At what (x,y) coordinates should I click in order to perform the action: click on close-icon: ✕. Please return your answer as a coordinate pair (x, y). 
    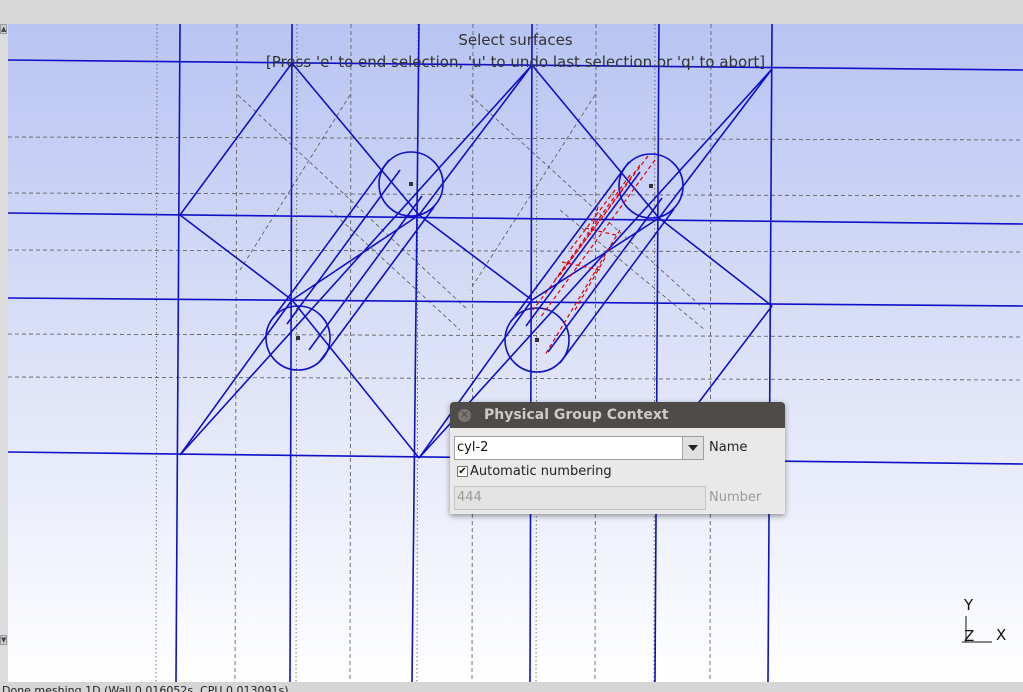
    Looking at the image, I should click on (464, 415).